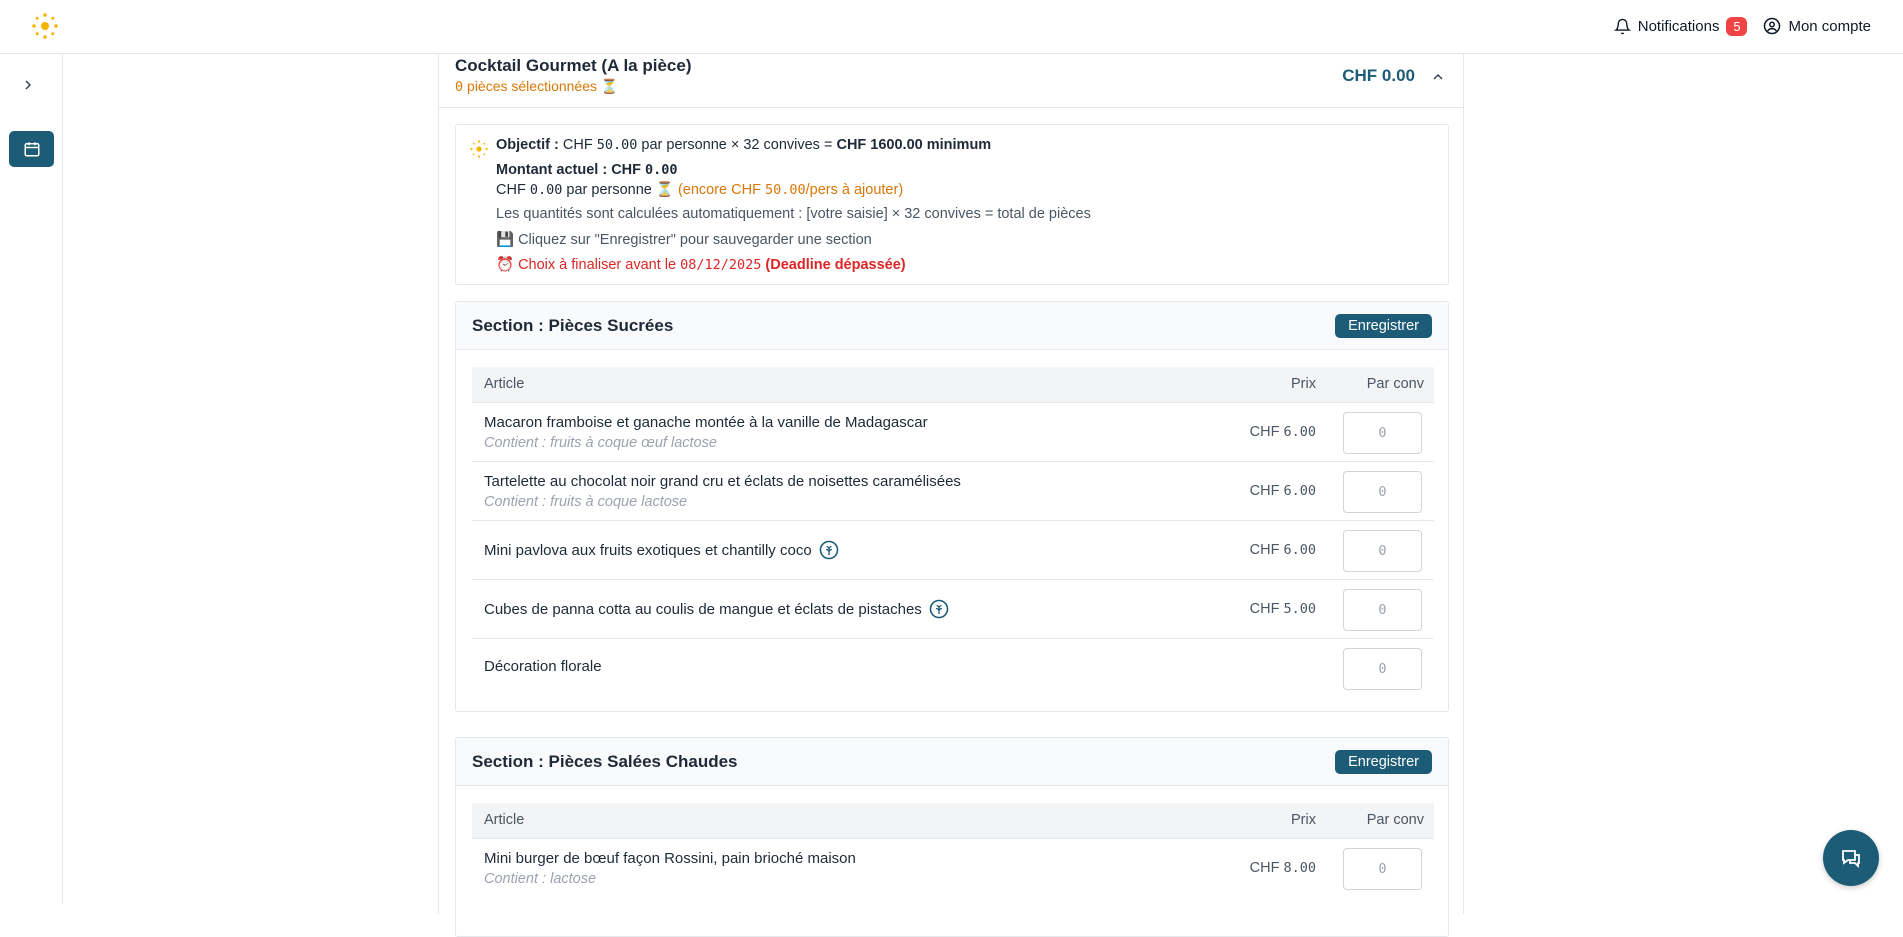  I want to click on card-total: CHF 0.00, so click(1378, 75).